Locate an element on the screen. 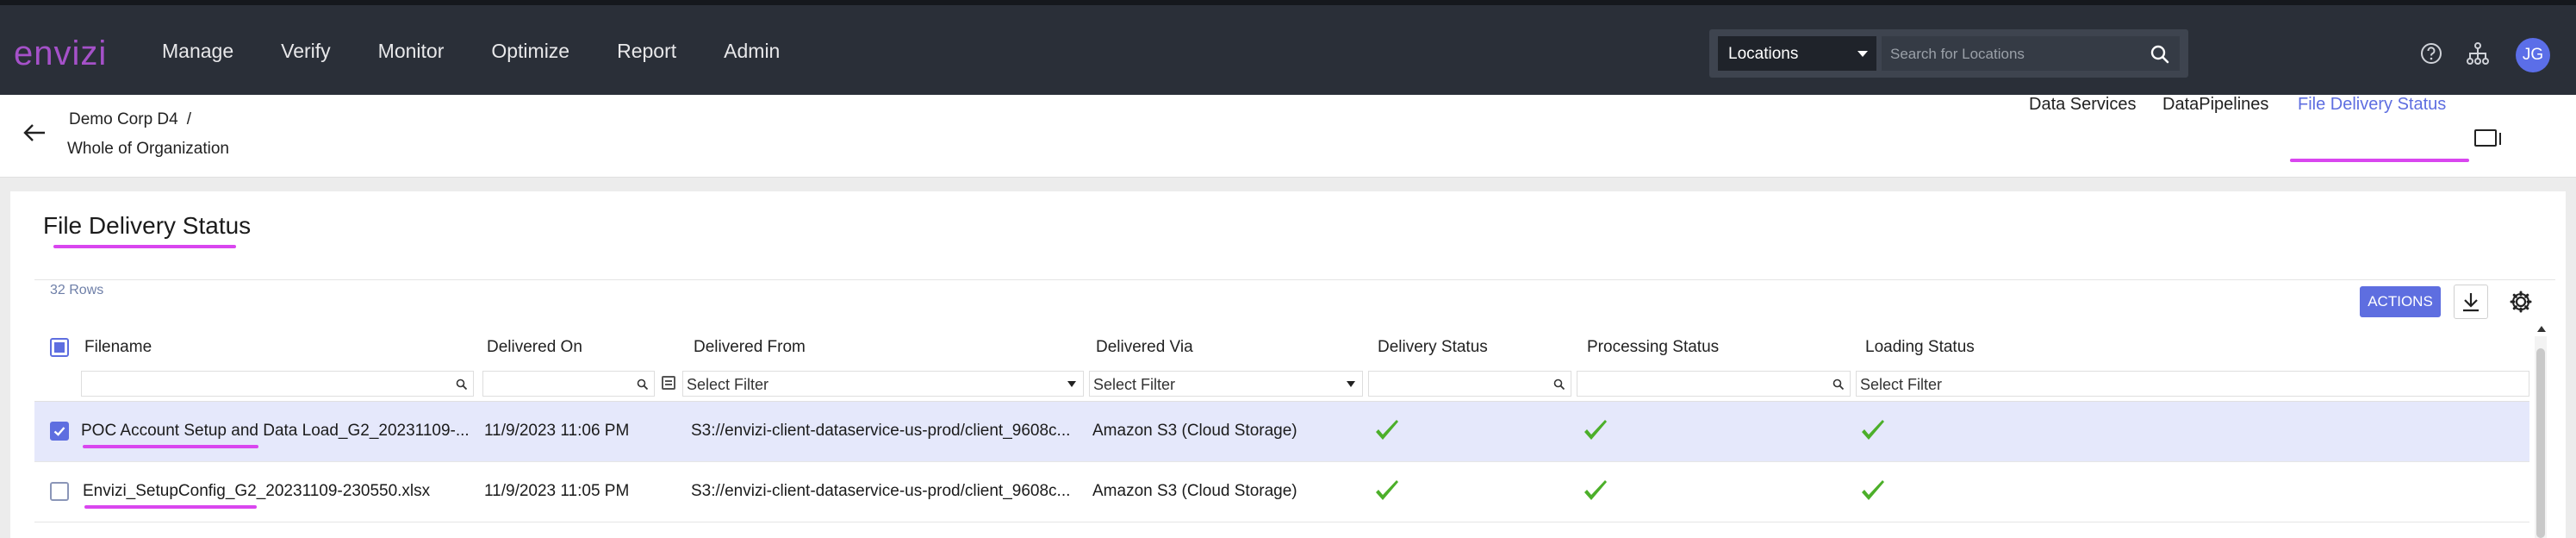 This screenshot has height=538, width=2576. envizi-logo: envizi is located at coordinates (61, 53).